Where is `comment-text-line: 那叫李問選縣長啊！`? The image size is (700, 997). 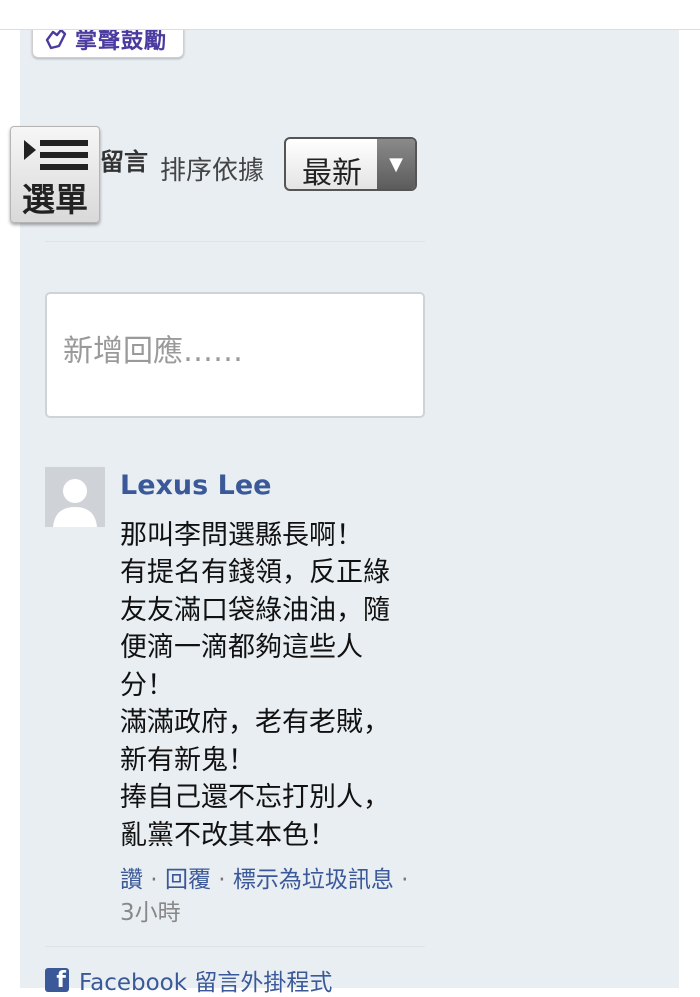
comment-text-line: 那叫李問選縣長啊！ is located at coordinates (241, 535).